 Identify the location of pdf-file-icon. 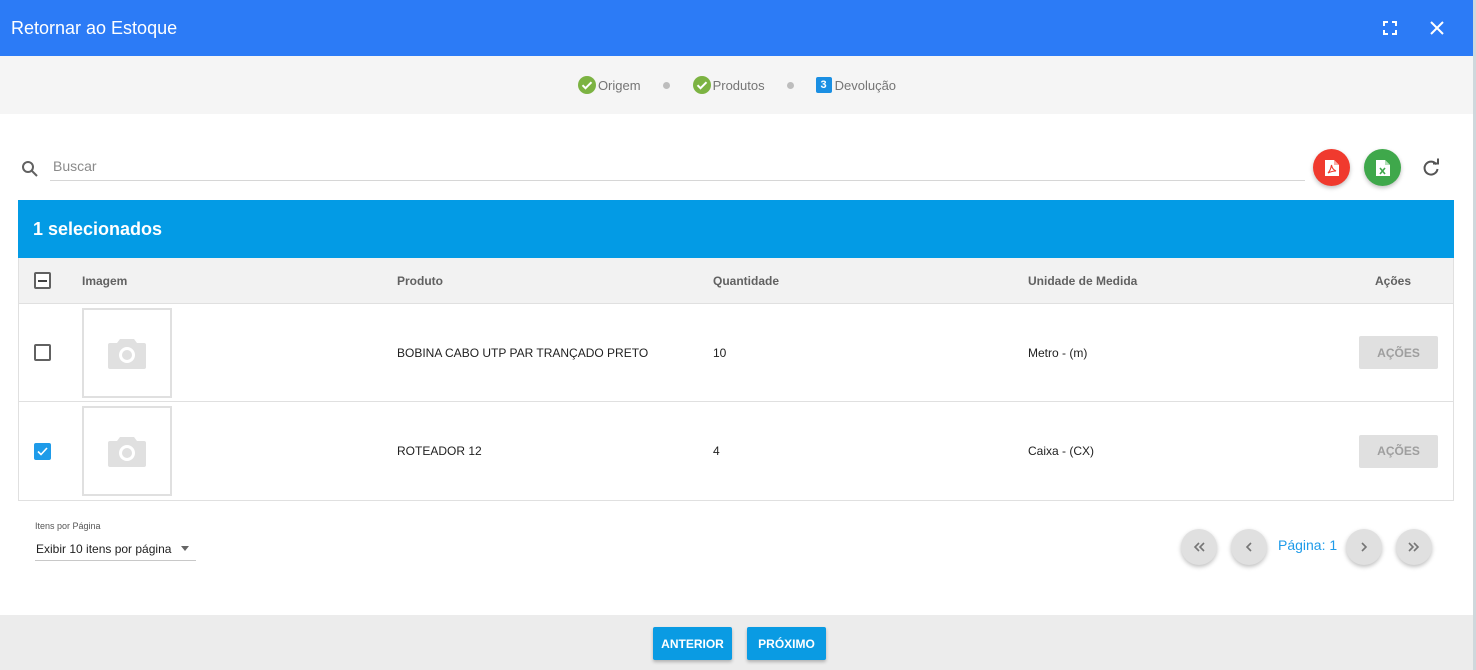
(1331, 167).